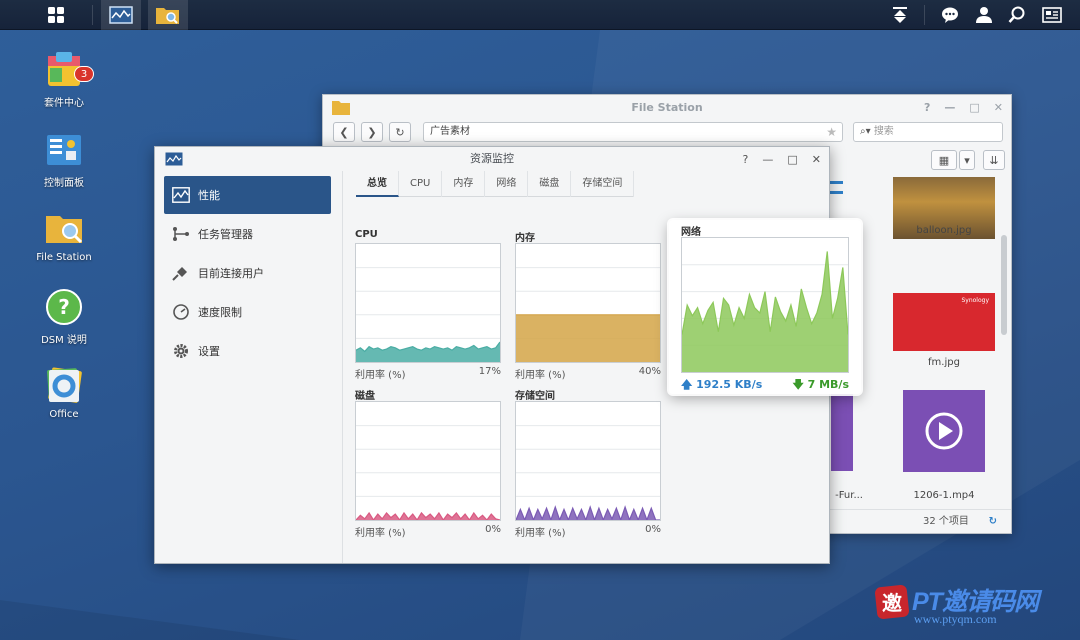 Image resolution: width=1080 pixels, height=640 pixels. I want to click on download-rate: 🡇 7 MB/s, so click(820, 385).